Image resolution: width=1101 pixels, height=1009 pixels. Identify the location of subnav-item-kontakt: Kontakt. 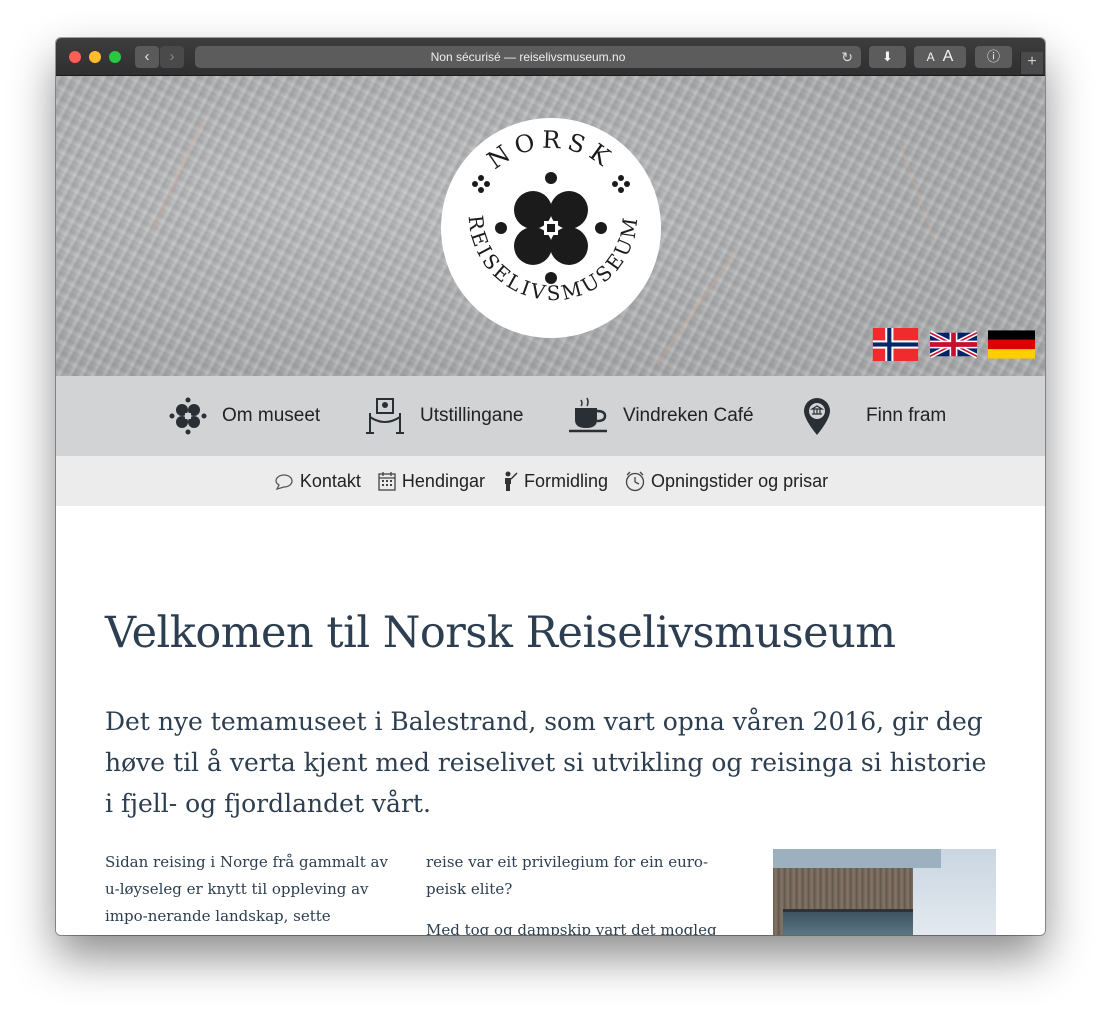
(317, 481).